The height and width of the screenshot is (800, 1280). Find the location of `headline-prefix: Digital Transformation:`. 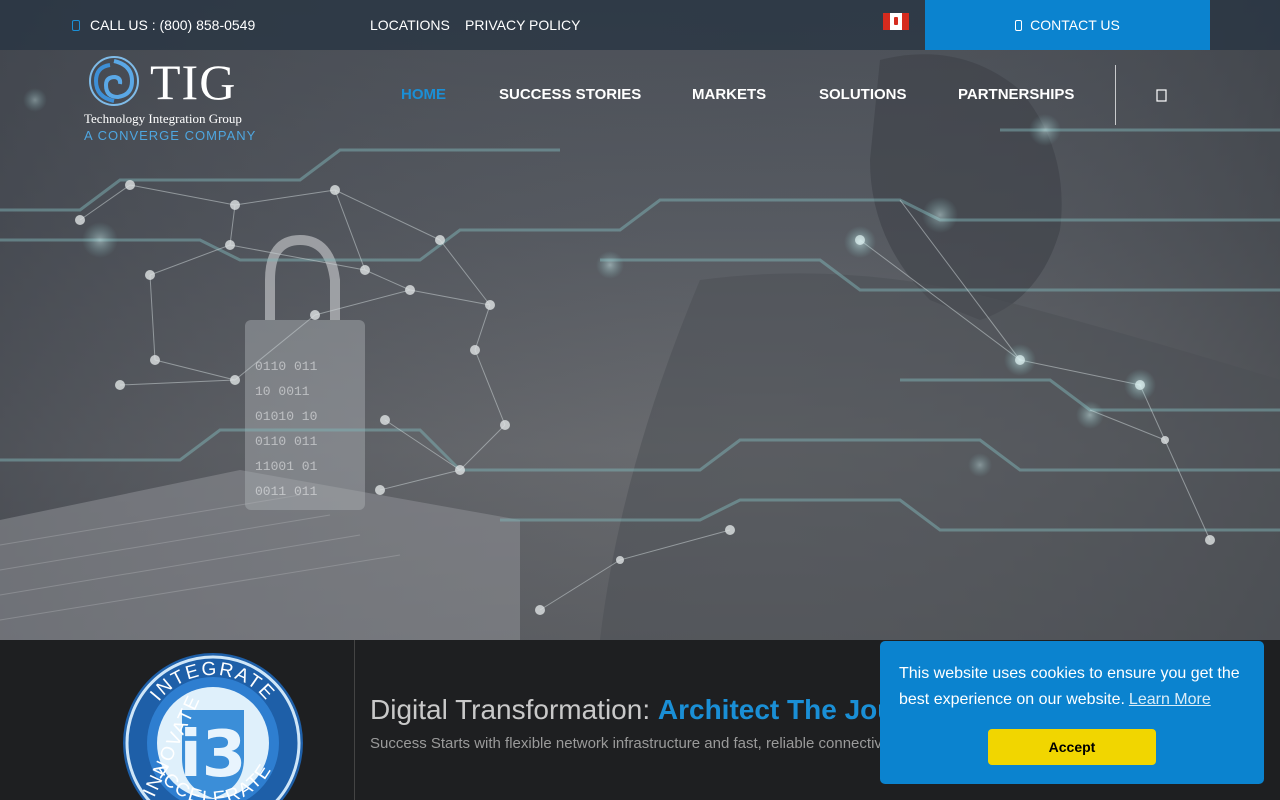

headline-prefix: Digital Transformation: is located at coordinates (514, 709).